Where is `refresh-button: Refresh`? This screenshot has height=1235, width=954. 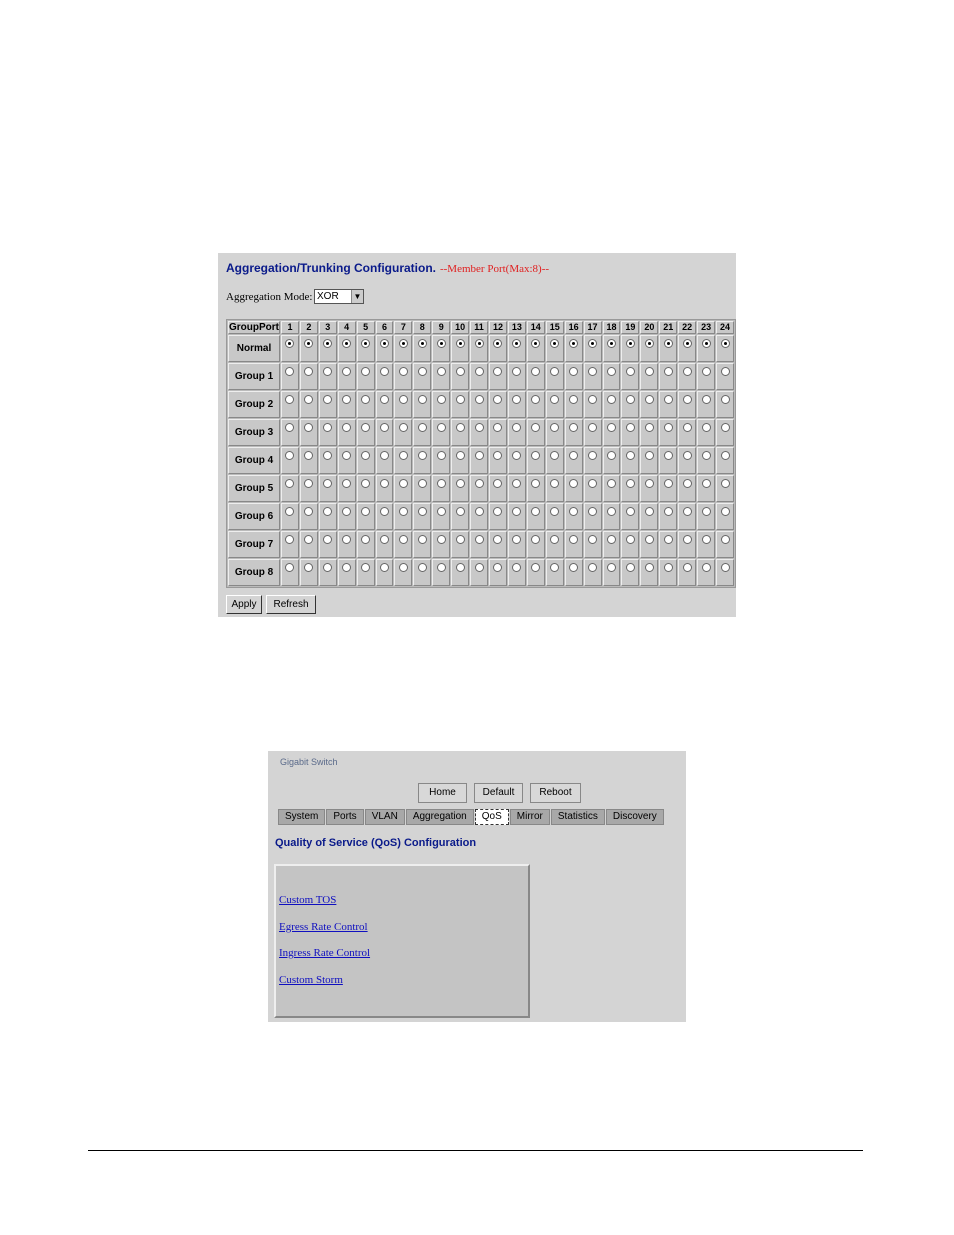 refresh-button: Refresh is located at coordinates (291, 604).